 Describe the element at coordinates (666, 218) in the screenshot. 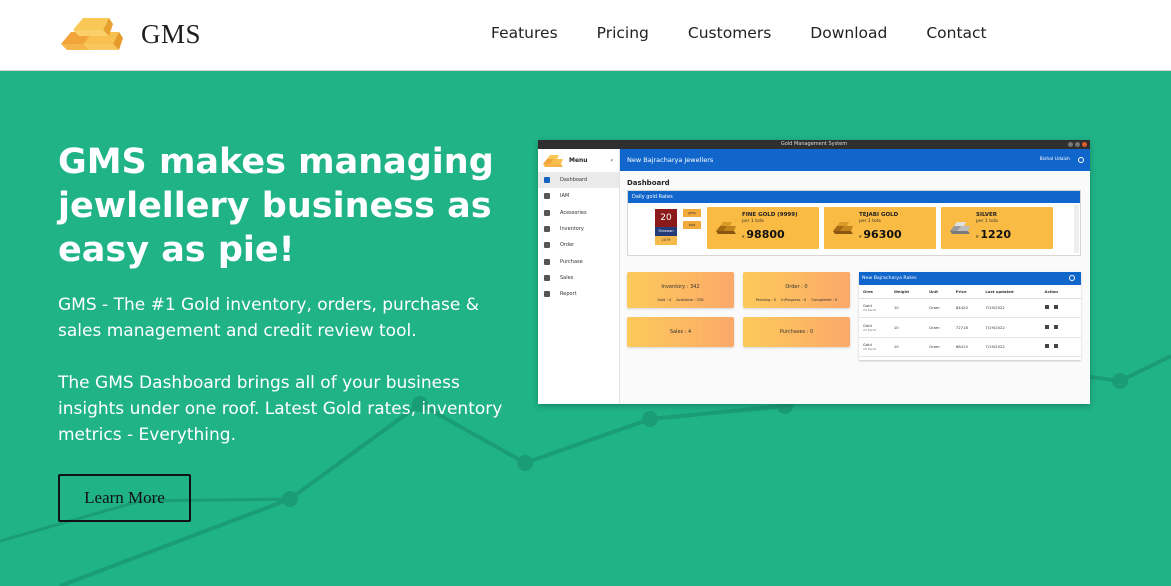

I see `date-day: 20` at that location.